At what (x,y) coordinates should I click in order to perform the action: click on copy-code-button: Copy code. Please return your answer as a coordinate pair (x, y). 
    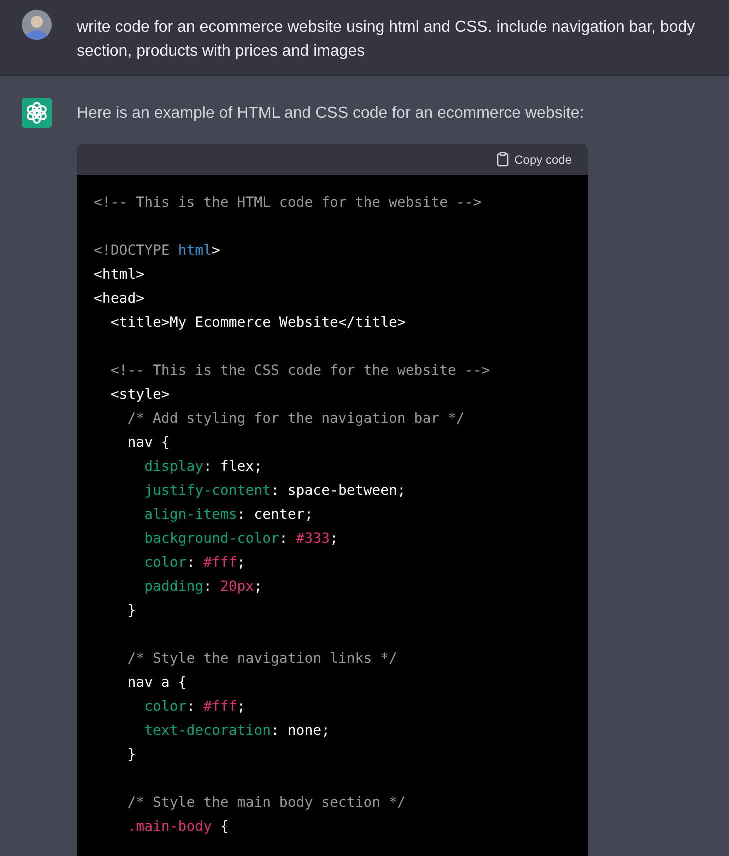
    Looking at the image, I should click on (534, 159).